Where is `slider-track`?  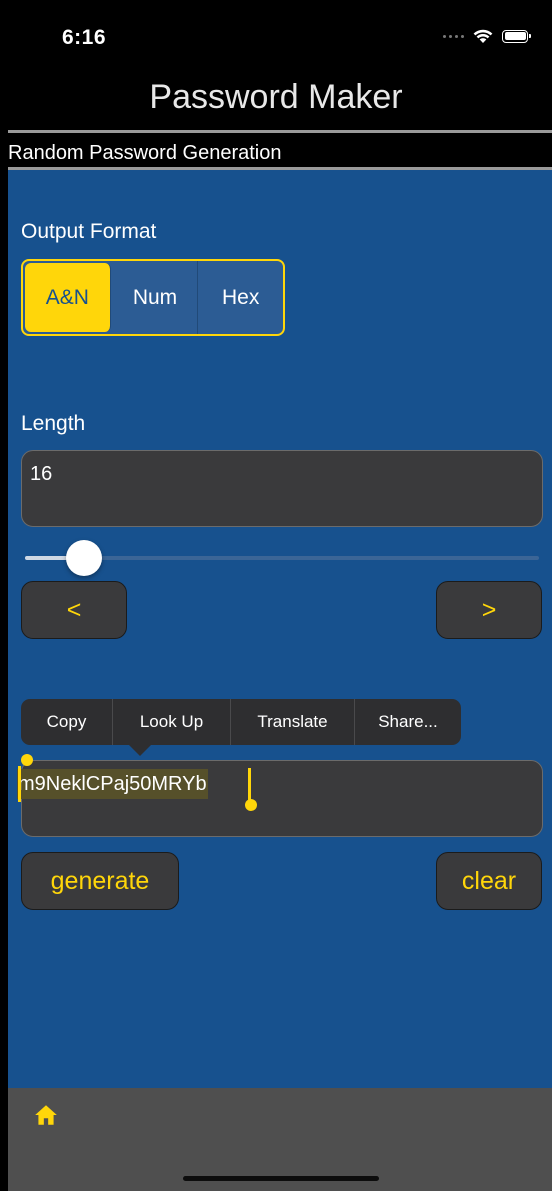
slider-track is located at coordinates (282, 558).